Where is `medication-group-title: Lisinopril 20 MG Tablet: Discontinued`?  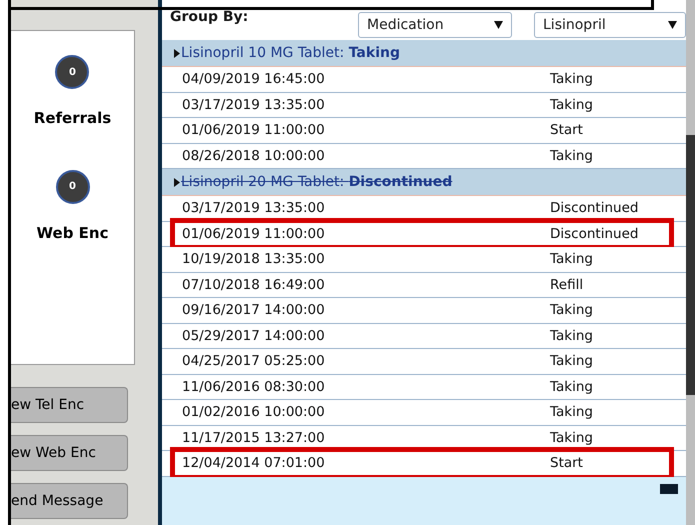 medication-group-title: Lisinopril 20 MG Tablet: Discontinued is located at coordinates (316, 182).